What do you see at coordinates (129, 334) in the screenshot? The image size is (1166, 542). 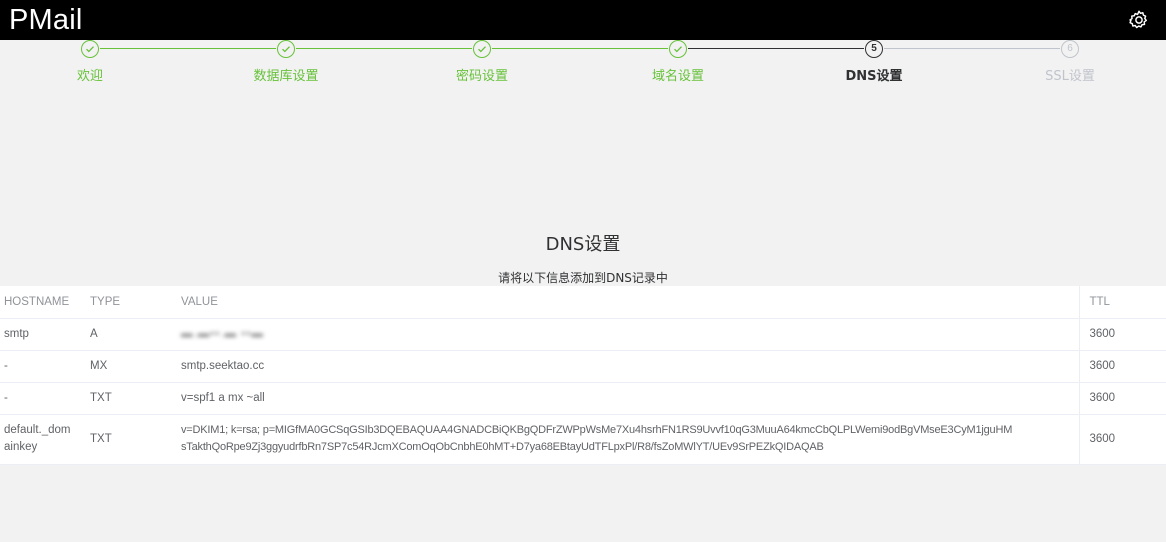 I see `cell-type: A` at bounding box center [129, 334].